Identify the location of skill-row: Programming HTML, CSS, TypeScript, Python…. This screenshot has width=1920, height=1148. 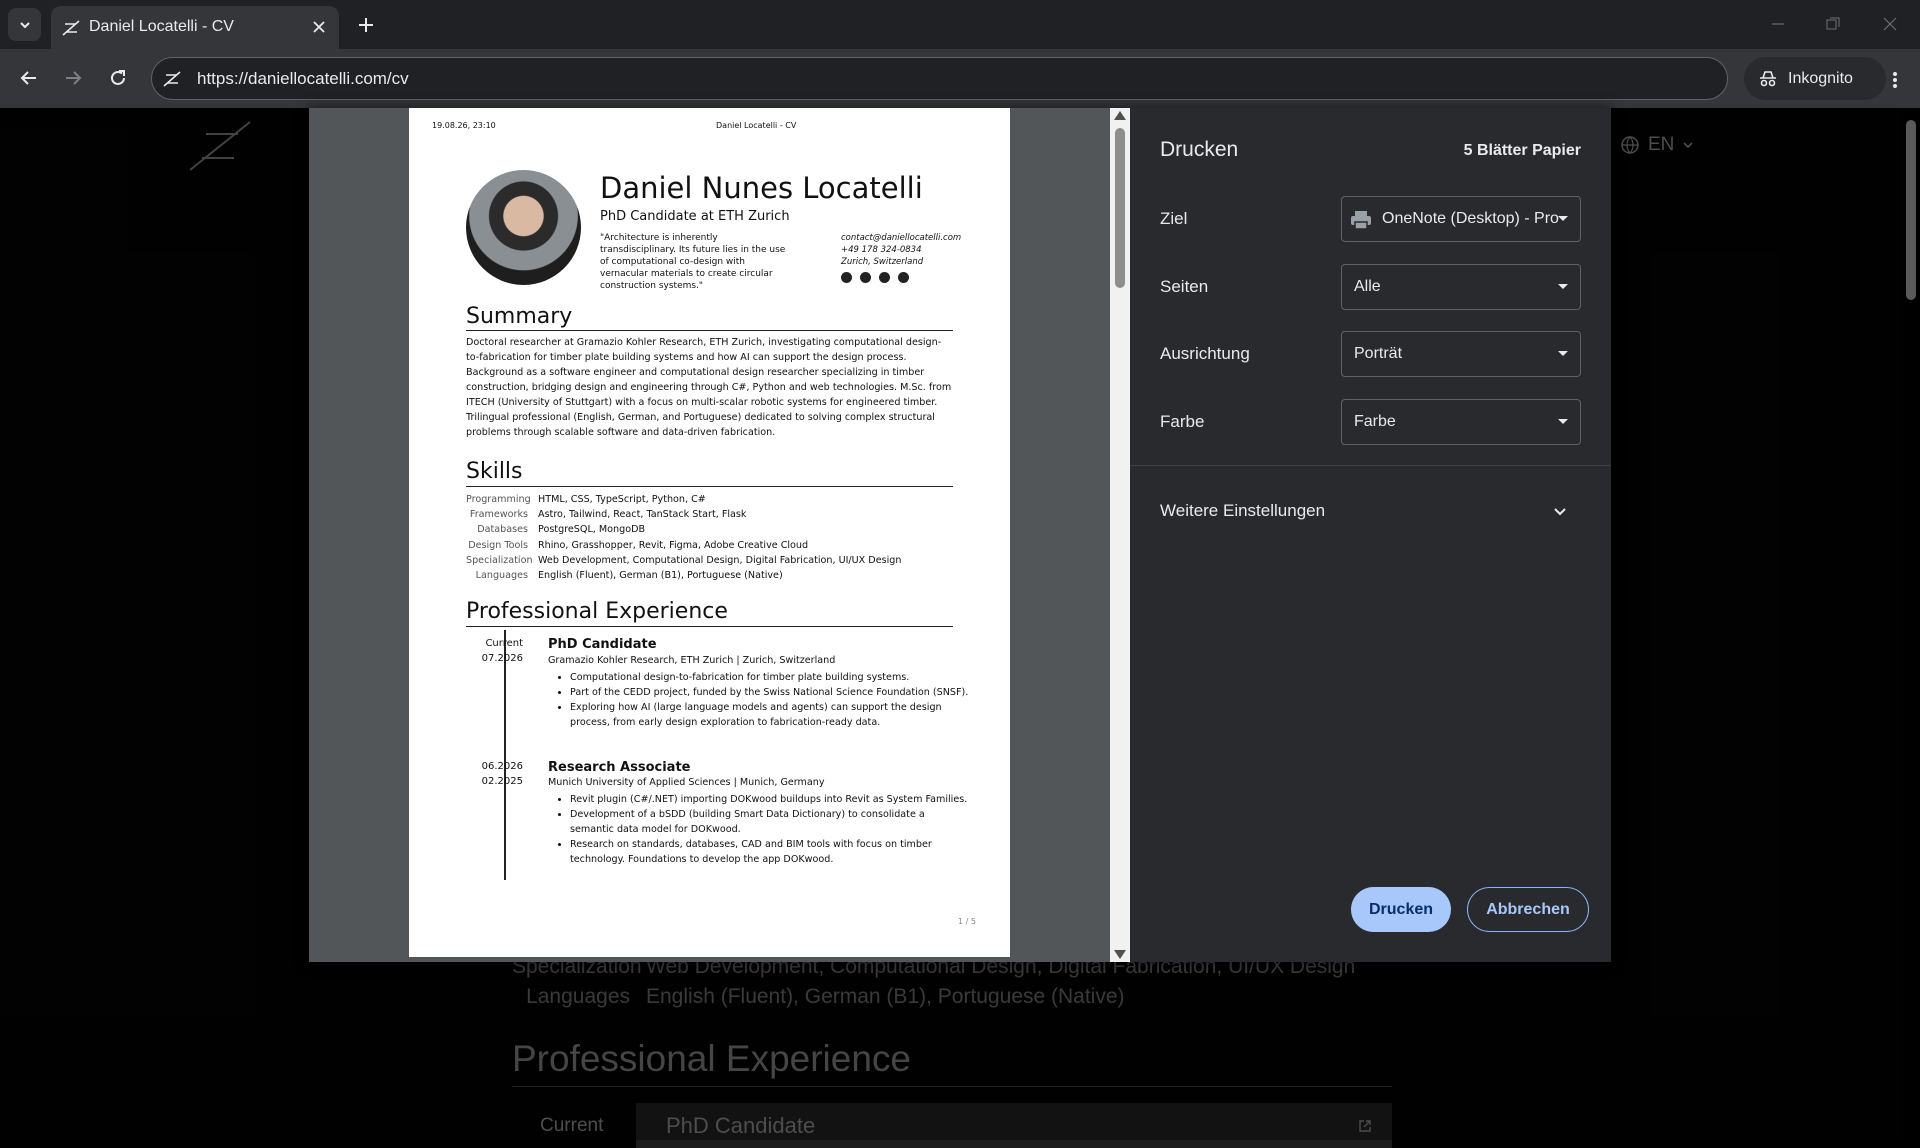
(683, 499).